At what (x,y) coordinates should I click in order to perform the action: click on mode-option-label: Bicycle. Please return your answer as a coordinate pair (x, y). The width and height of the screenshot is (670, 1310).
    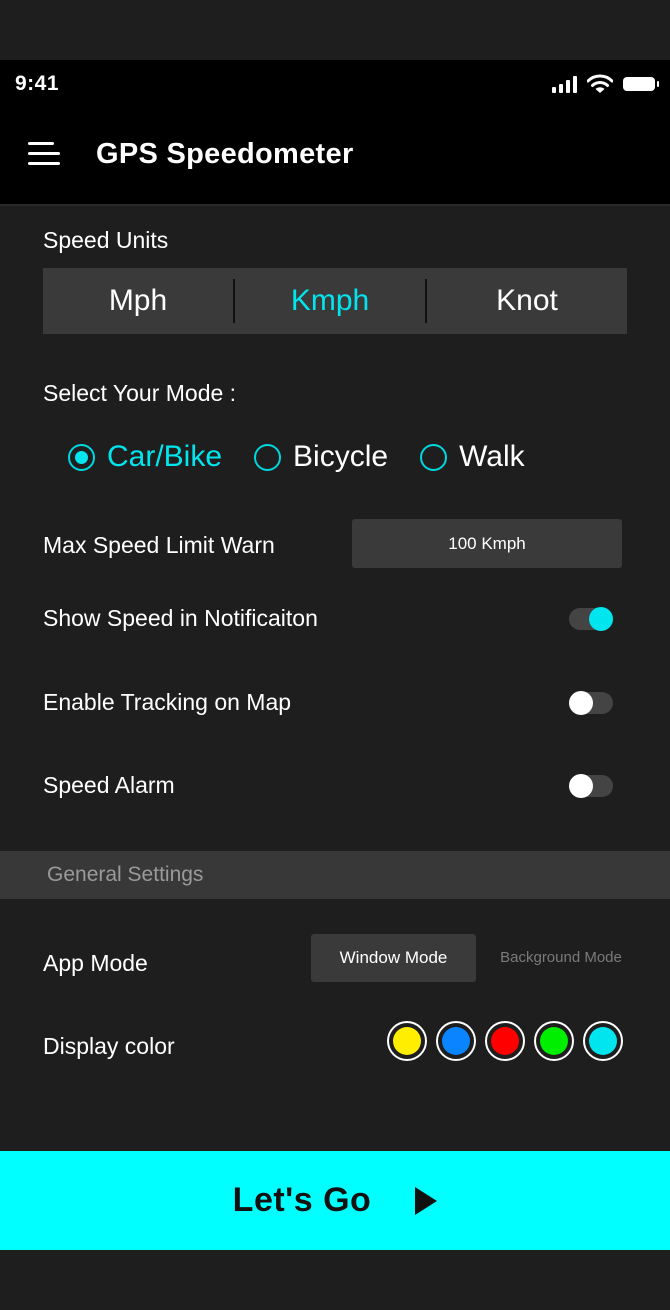
    Looking at the image, I should click on (341, 456).